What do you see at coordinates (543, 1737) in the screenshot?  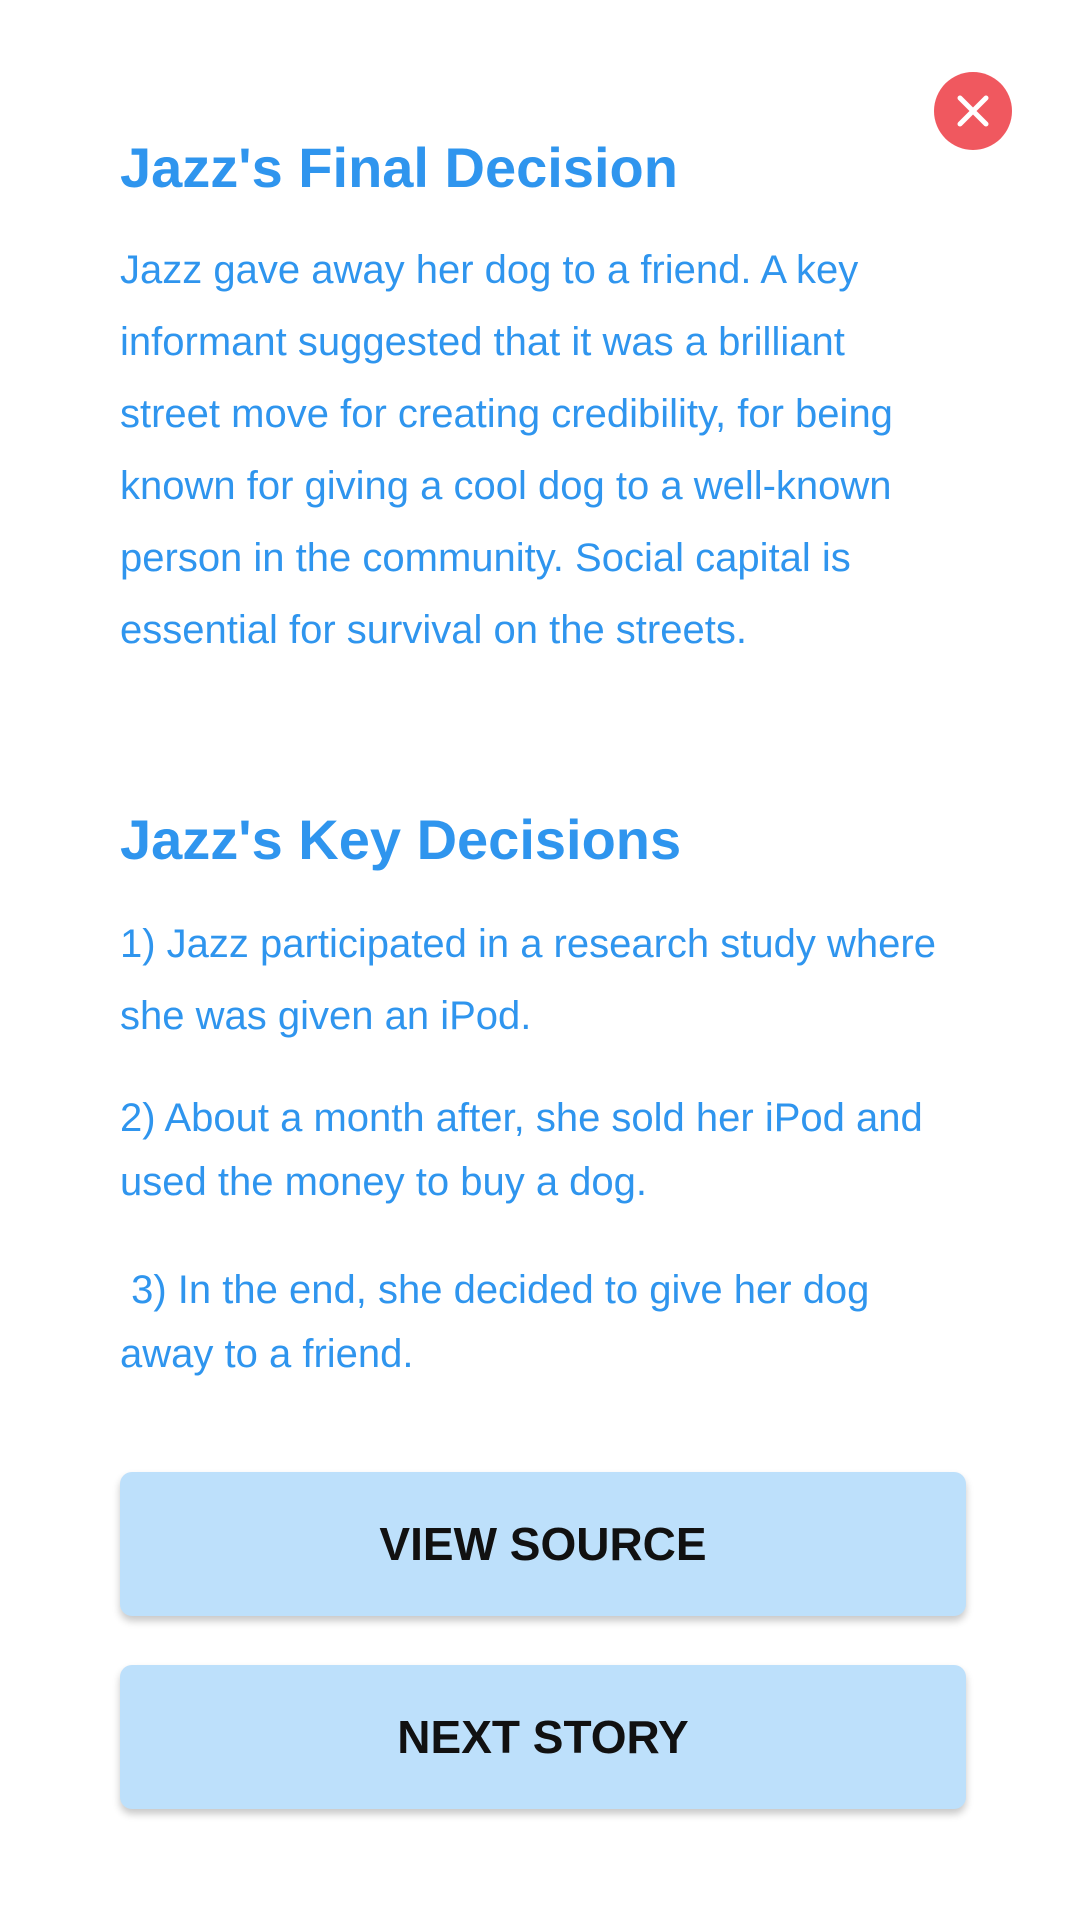 I see `next-story-button: NEXT STORY` at bounding box center [543, 1737].